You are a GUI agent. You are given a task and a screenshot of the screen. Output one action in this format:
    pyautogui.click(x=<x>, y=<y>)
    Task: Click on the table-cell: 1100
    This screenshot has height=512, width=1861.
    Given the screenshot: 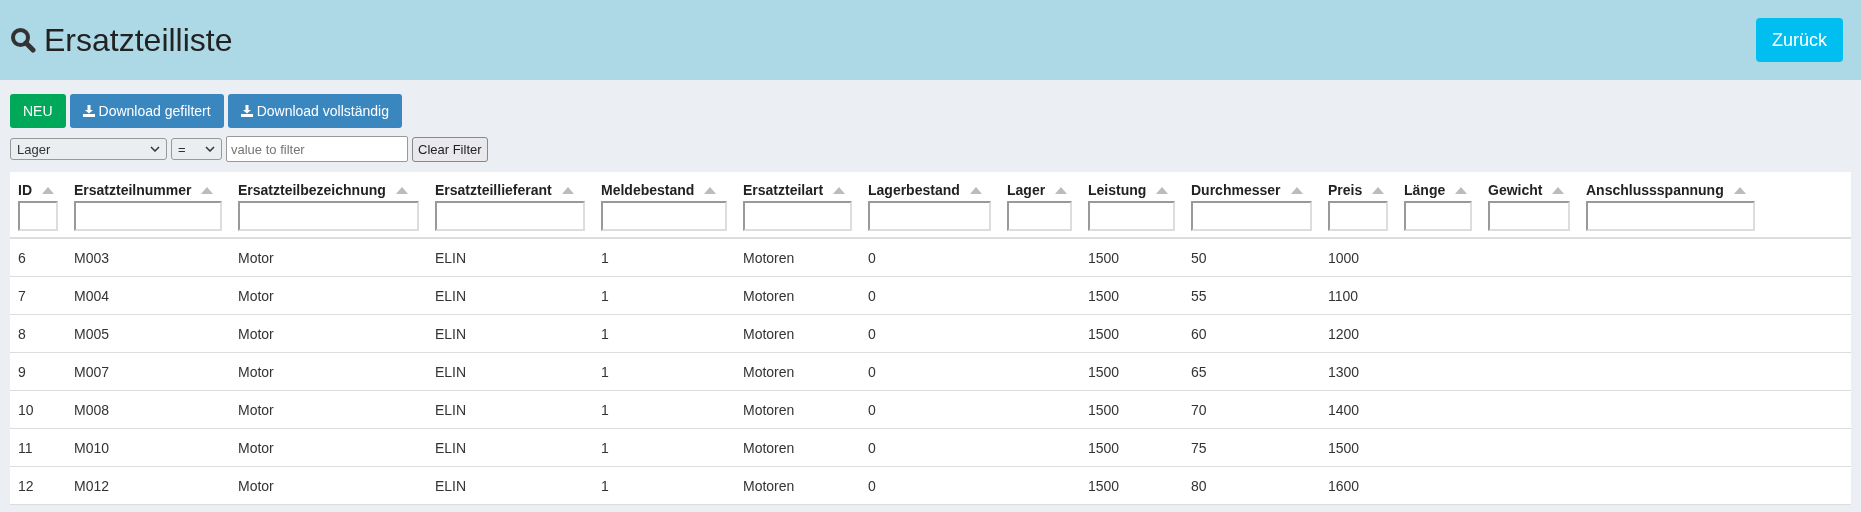 What is the action you would take?
    pyautogui.click(x=1343, y=295)
    